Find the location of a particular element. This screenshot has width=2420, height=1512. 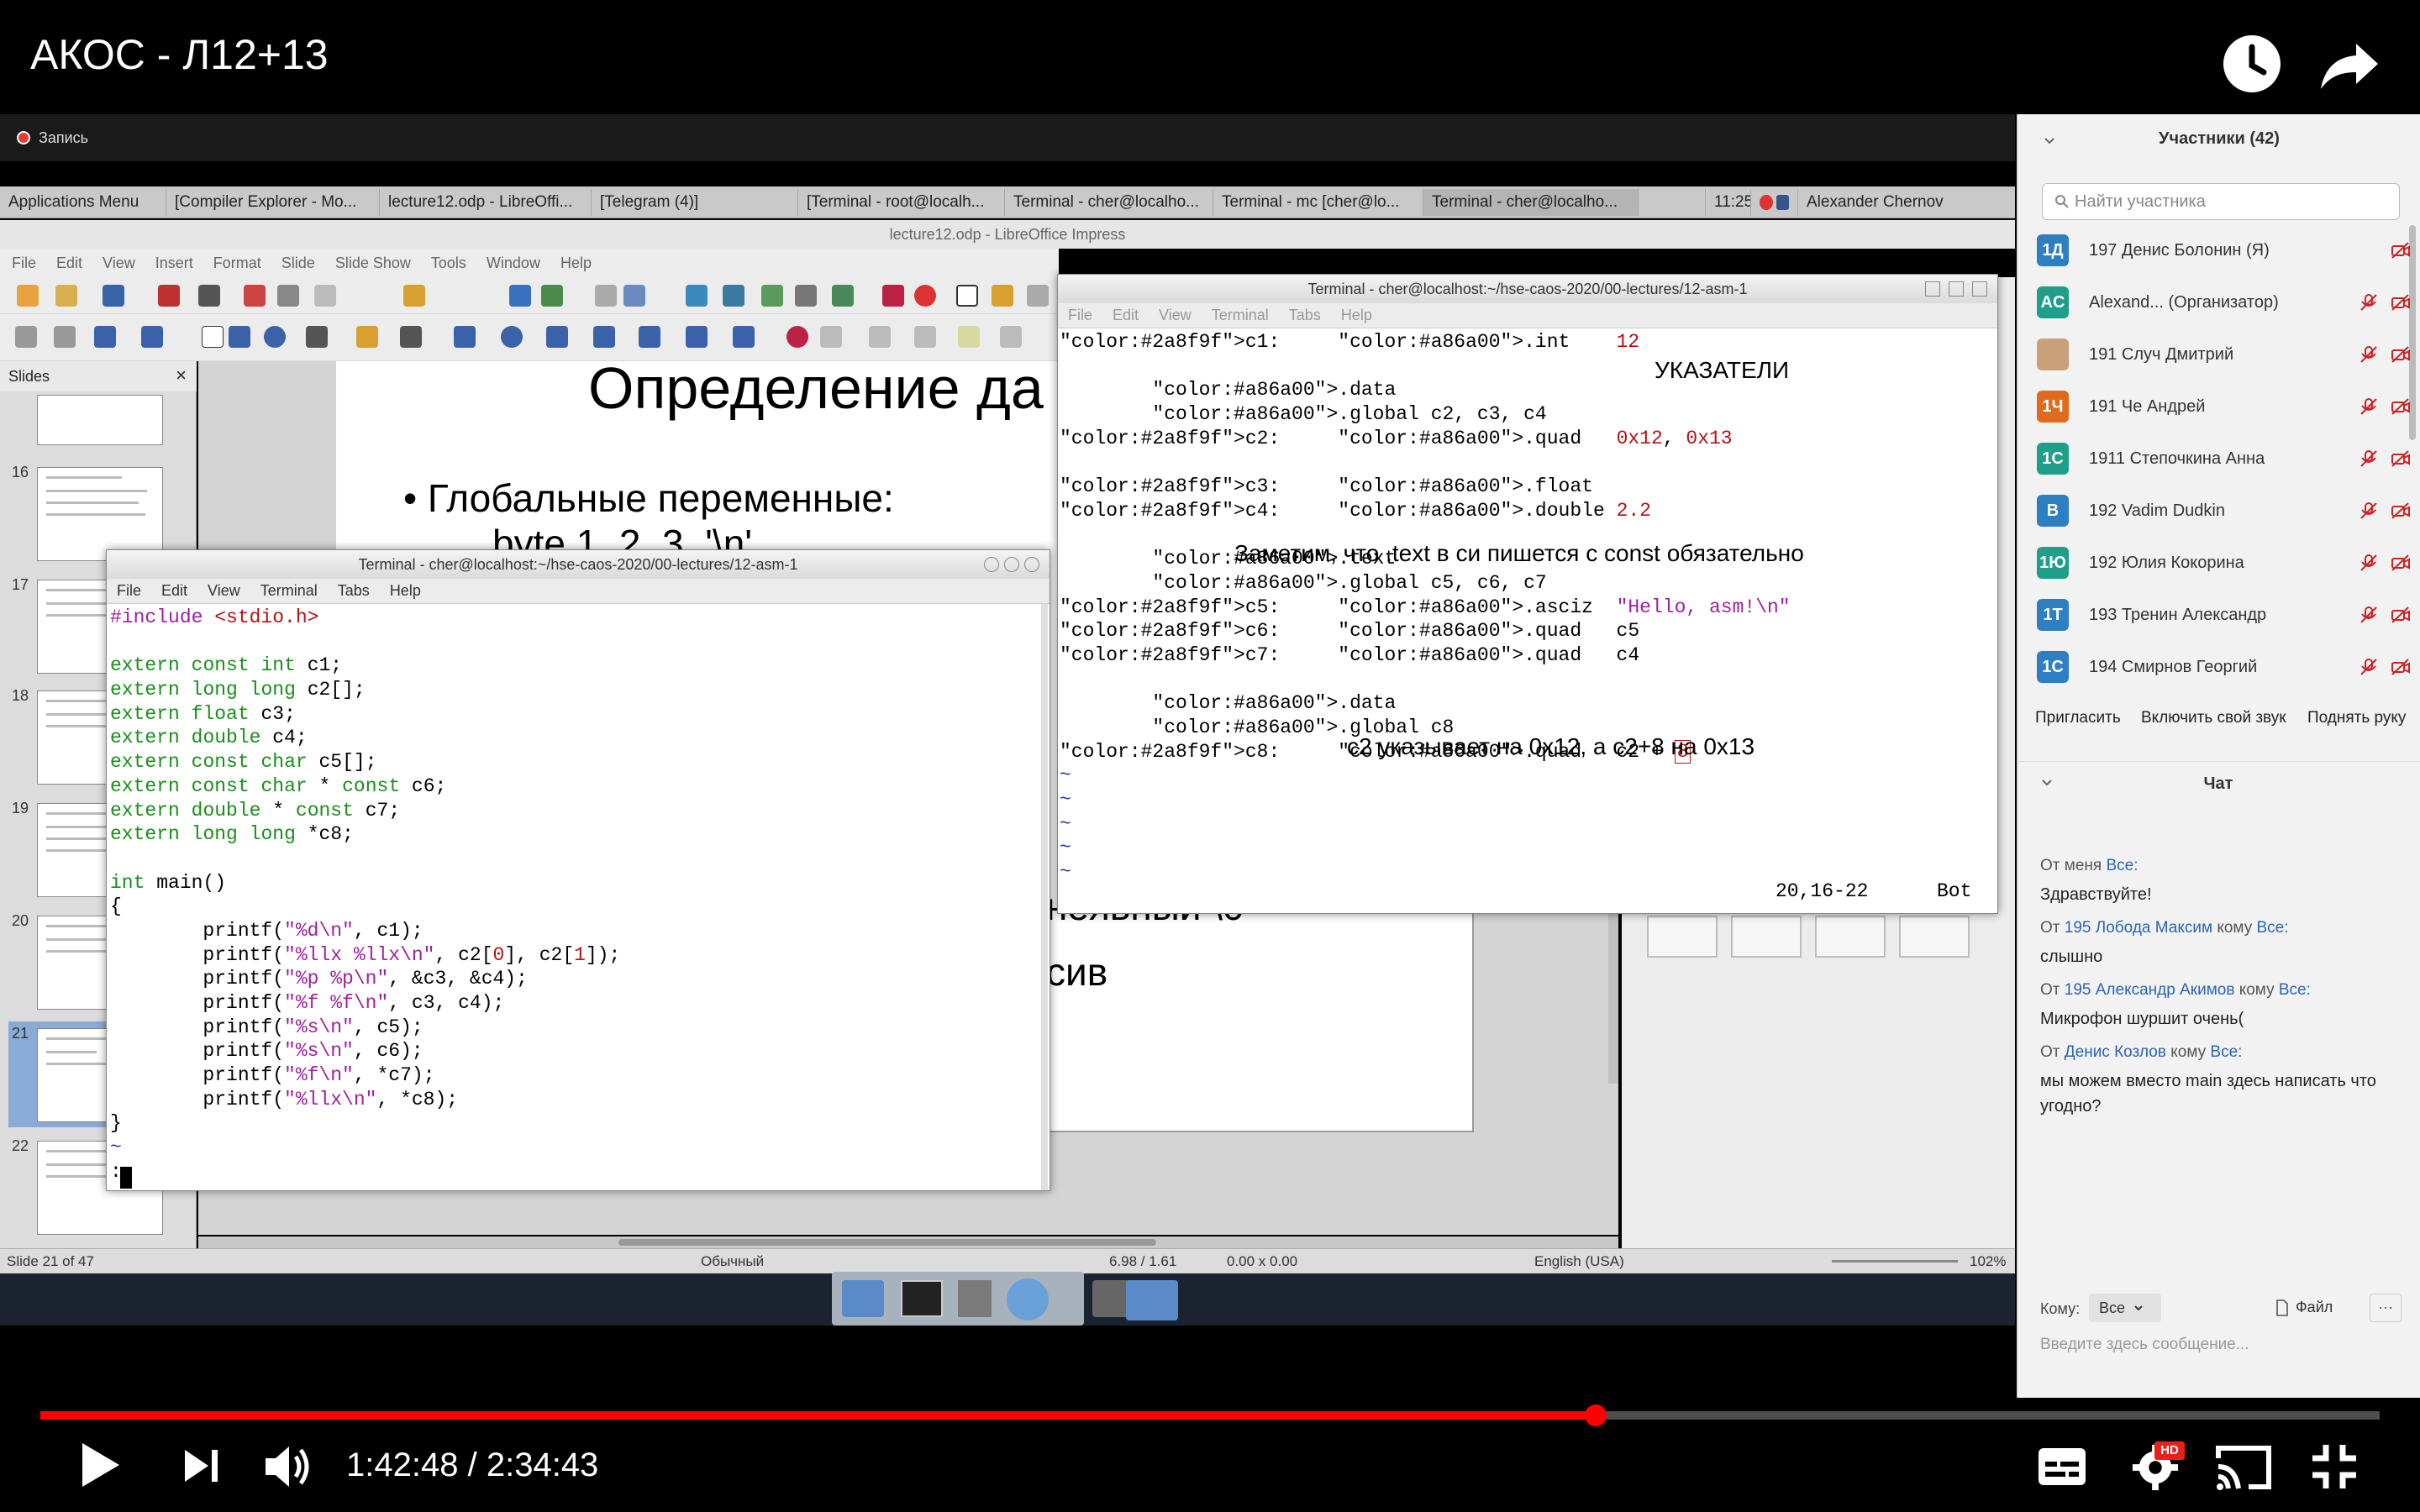

participant-row: В 192 Vadim Dudkin is located at coordinates (2224, 511).